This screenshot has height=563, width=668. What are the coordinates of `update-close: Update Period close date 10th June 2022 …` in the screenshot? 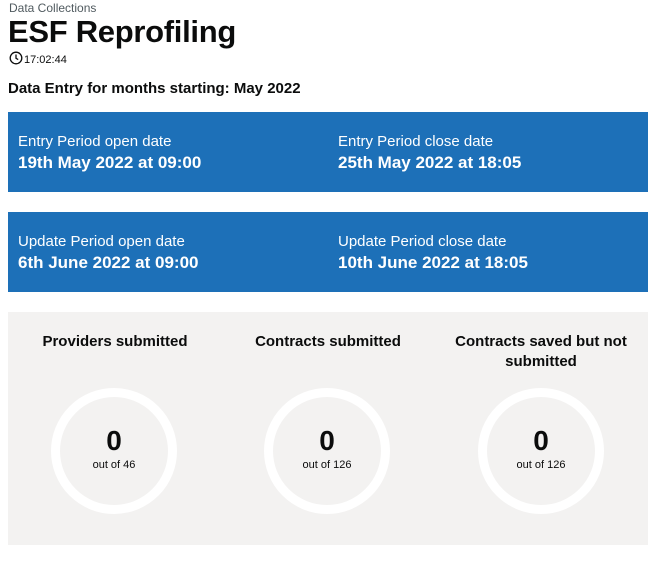 It's located at (433, 253).